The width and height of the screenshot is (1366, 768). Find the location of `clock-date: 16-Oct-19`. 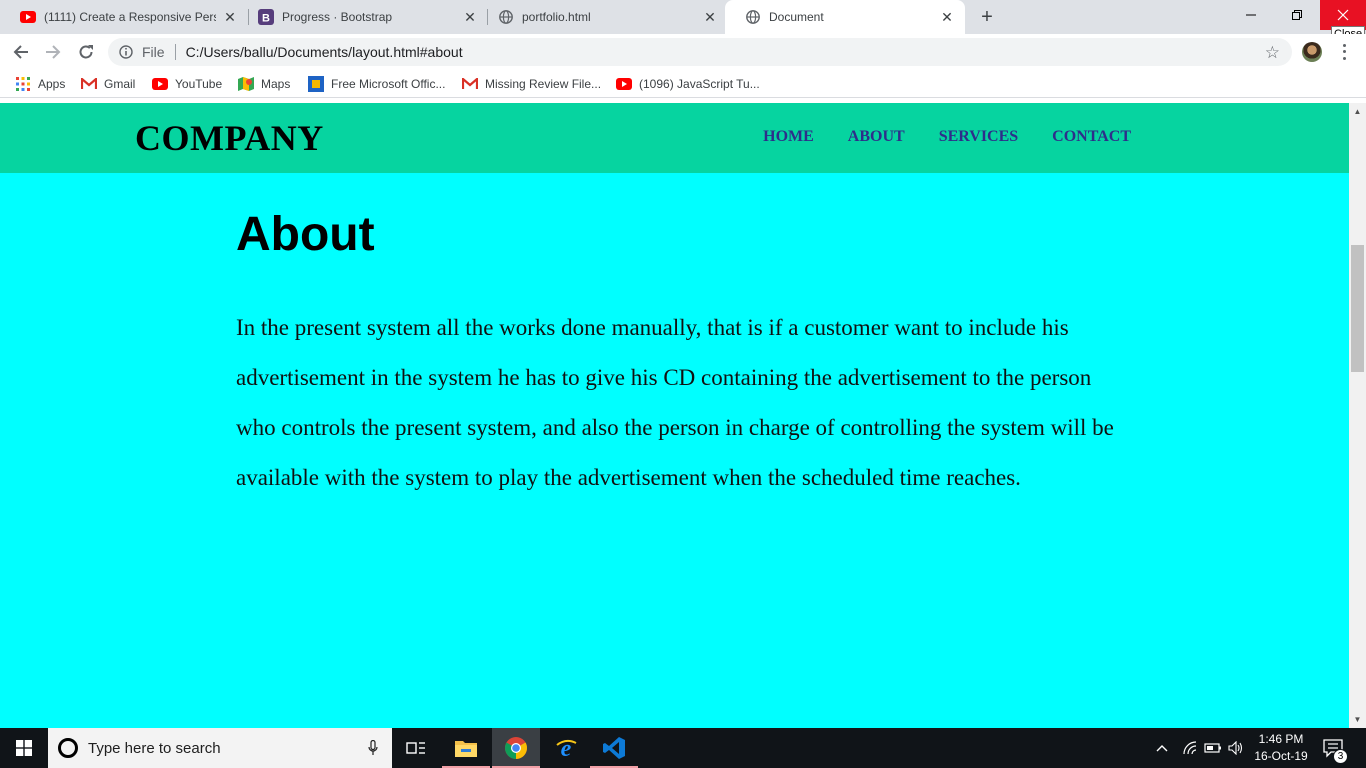

clock-date: 16-Oct-19 is located at coordinates (1281, 756).